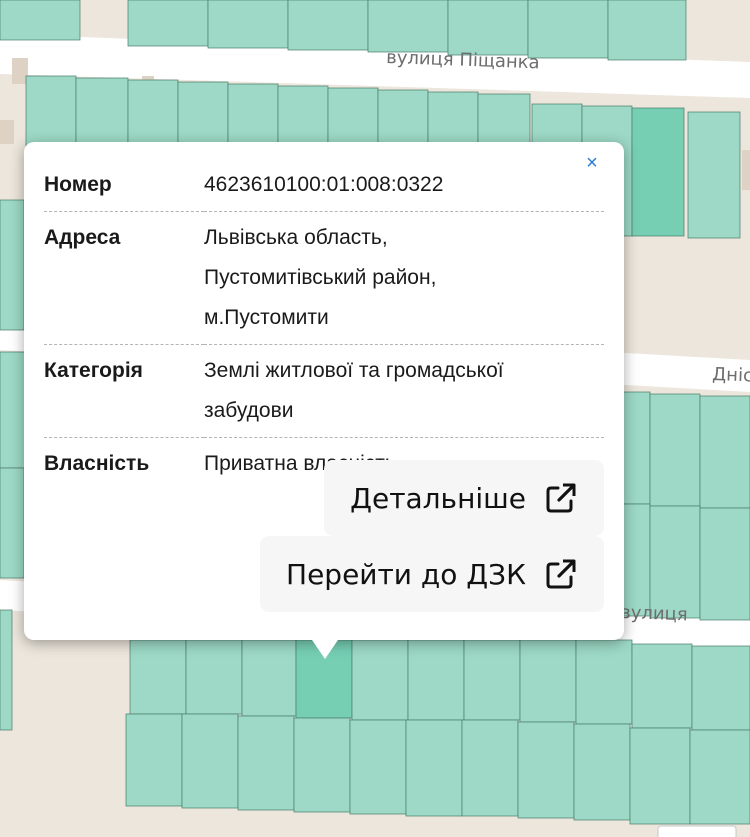  Describe the element at coordinates (654, 613) in the screenshot. I see `street-label: вулиця` at that location.